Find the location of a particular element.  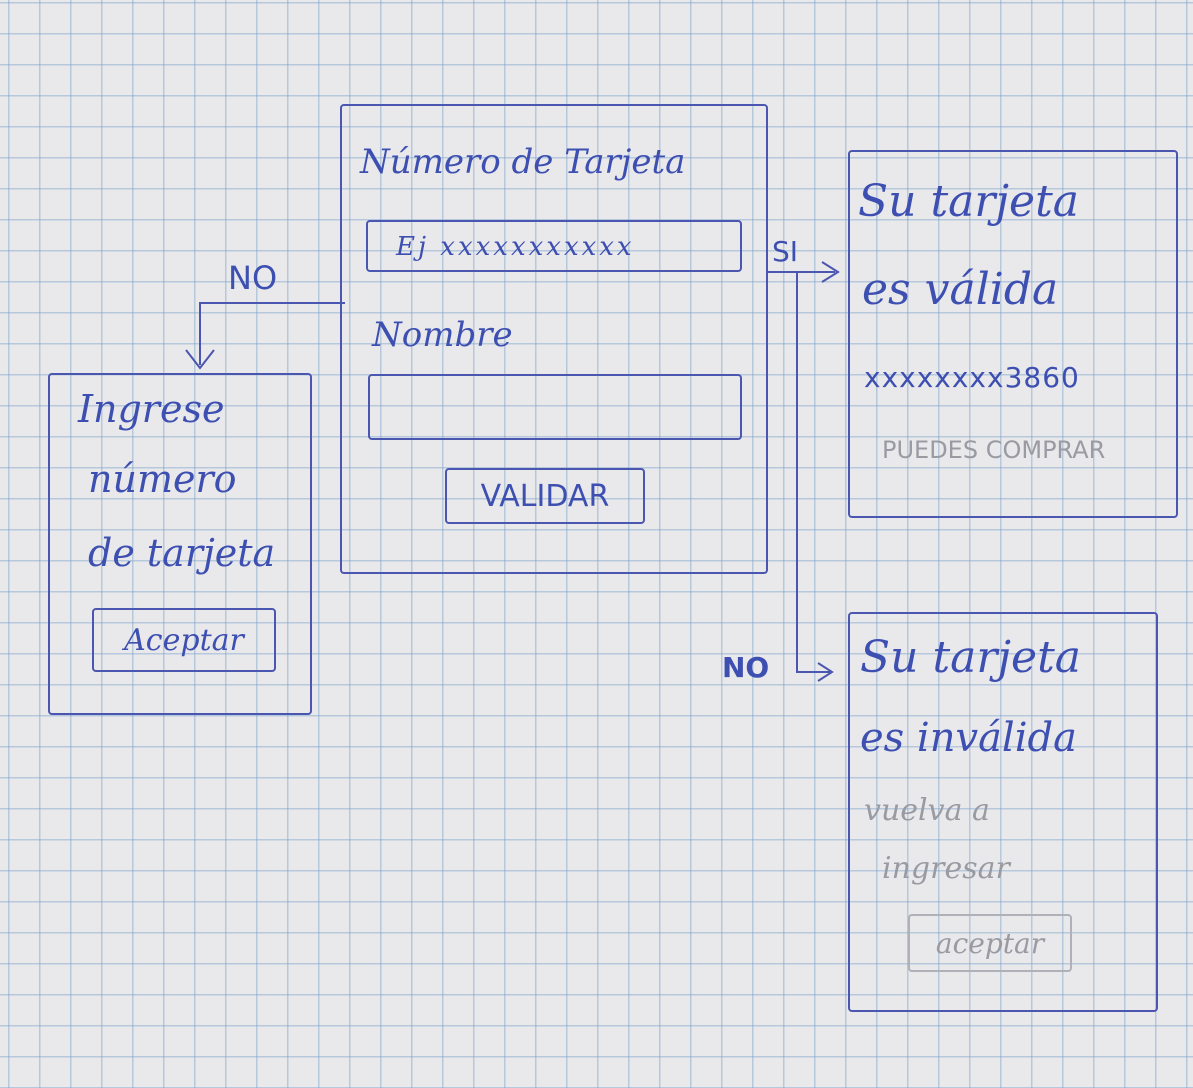

accept-button-invalid: aceptar is located at coordinates (990, 943).